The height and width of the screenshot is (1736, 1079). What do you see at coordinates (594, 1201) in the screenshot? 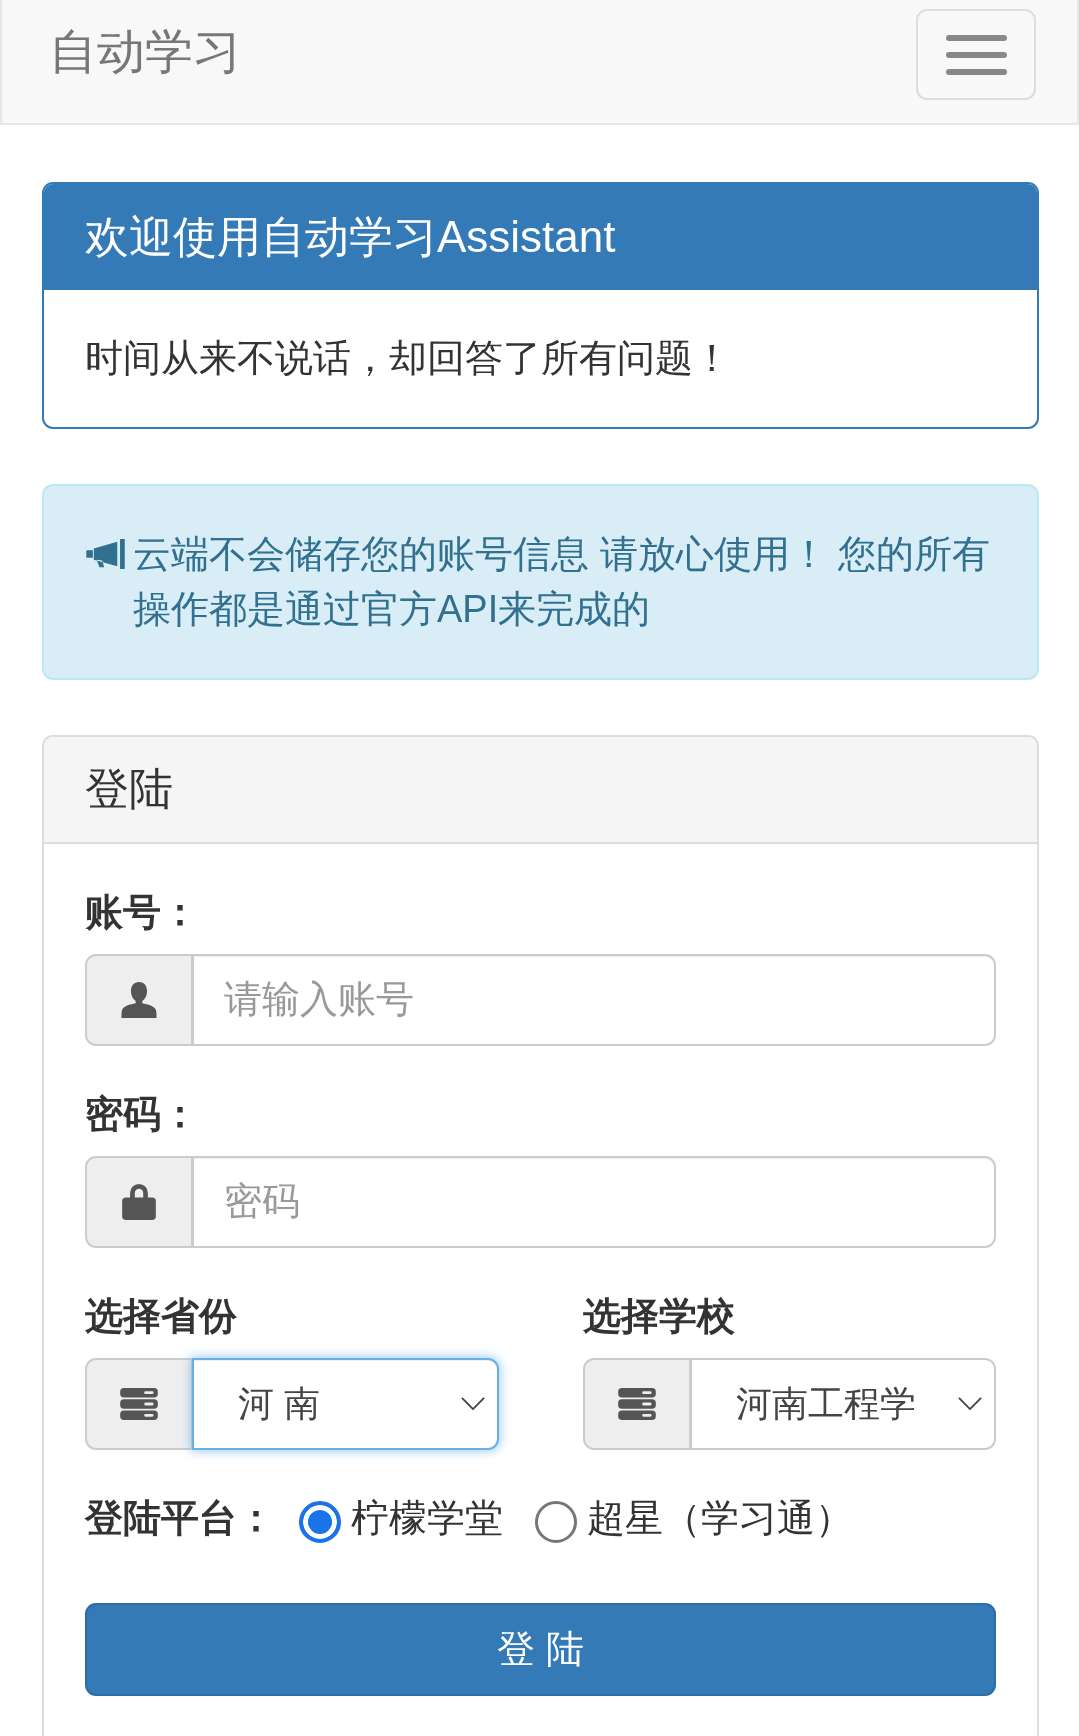
I see `password-input-field: 密码` at bounding box center [594, 1201].